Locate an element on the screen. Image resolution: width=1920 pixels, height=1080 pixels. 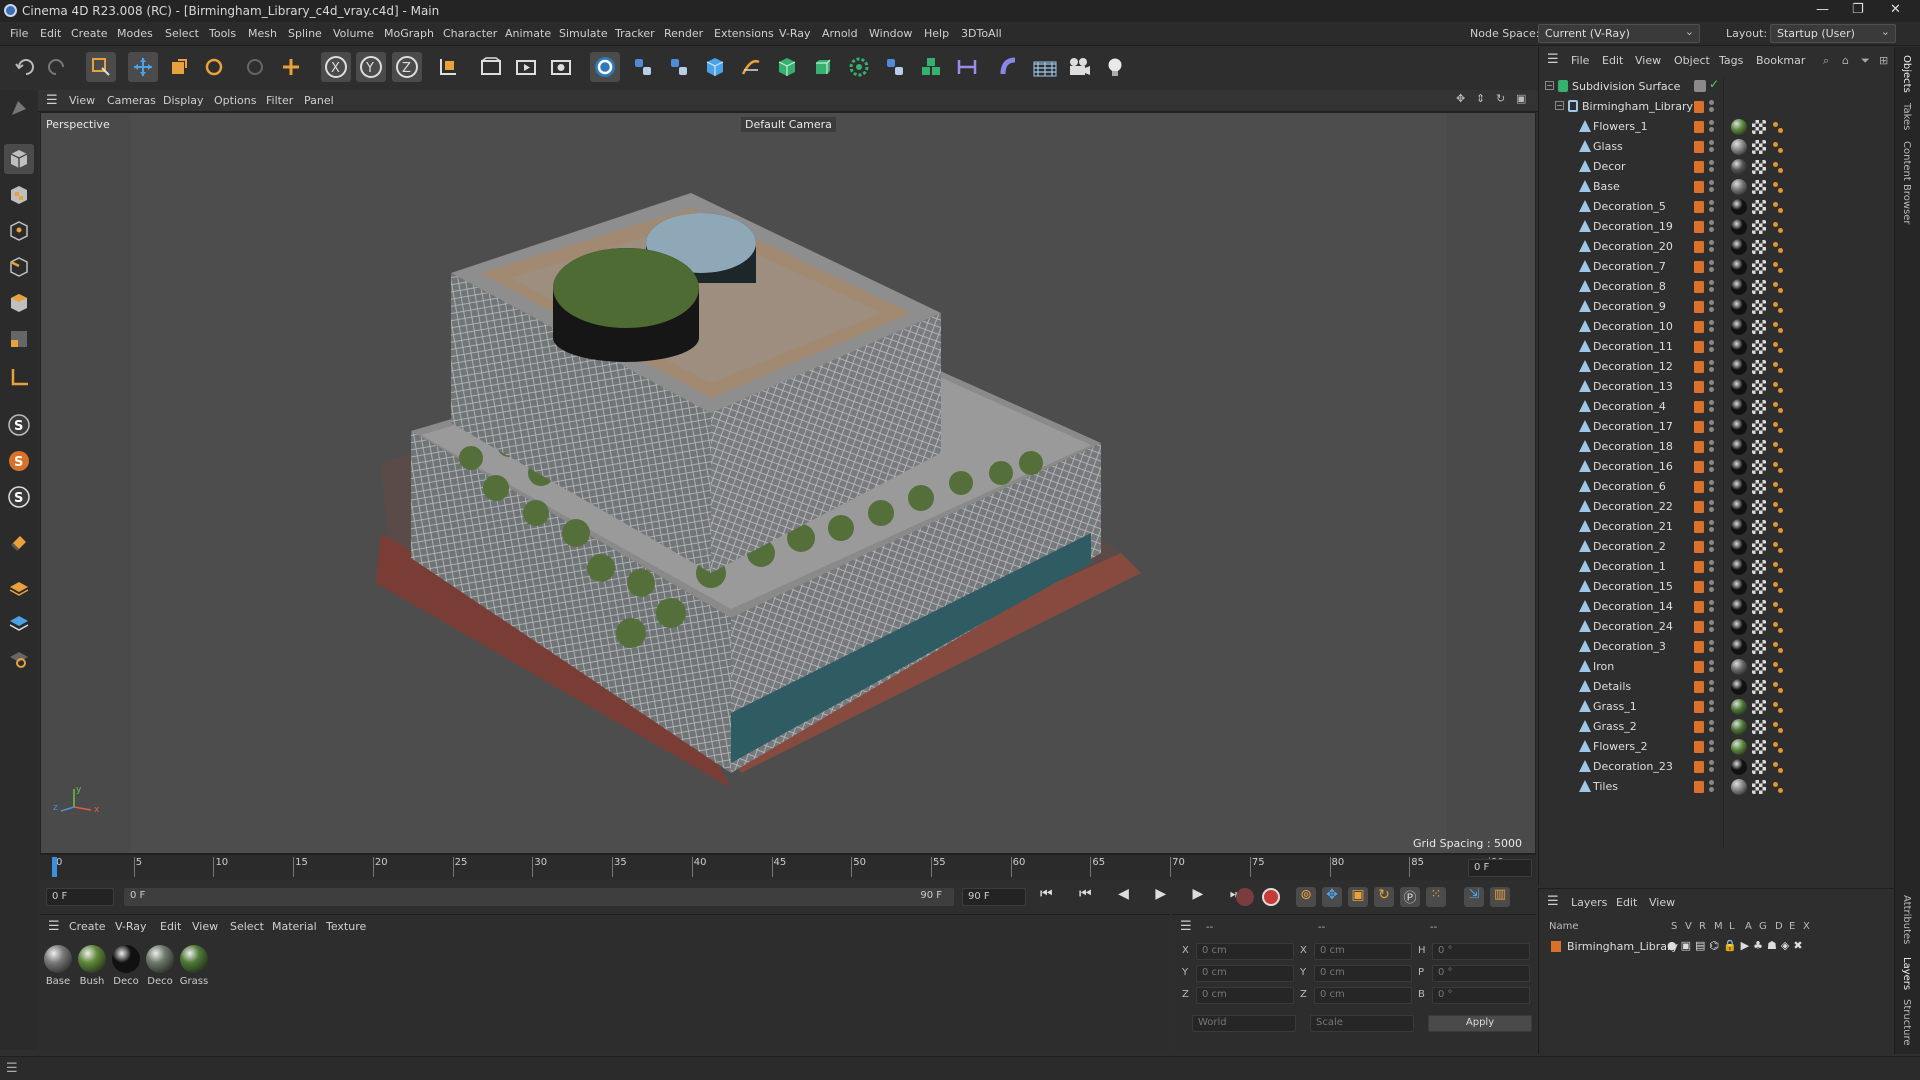
object-row: Decoration_9 is located at coordinates (1717, 307).